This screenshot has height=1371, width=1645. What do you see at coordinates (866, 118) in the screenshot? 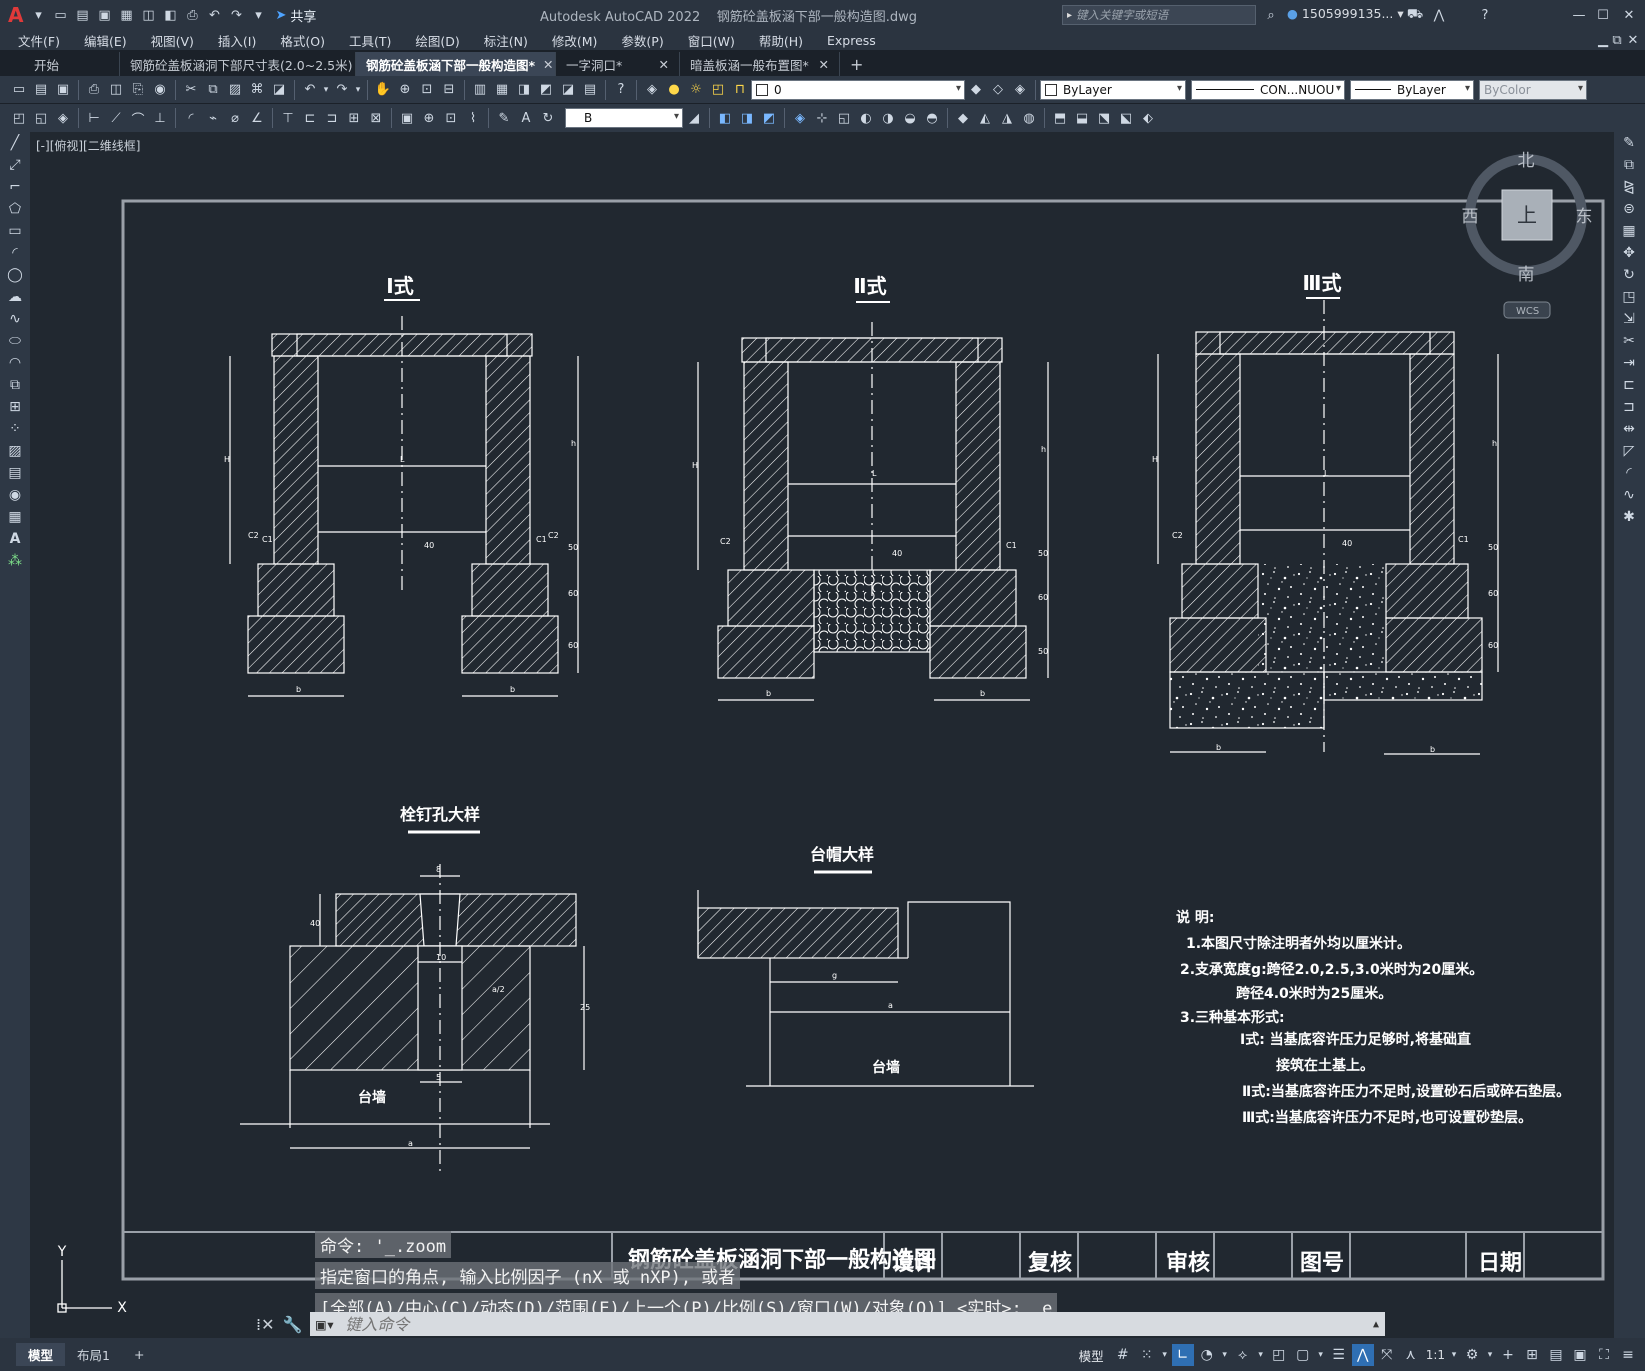
I see `ucs-object-icon: ◐` at bounding box center [866, 118].